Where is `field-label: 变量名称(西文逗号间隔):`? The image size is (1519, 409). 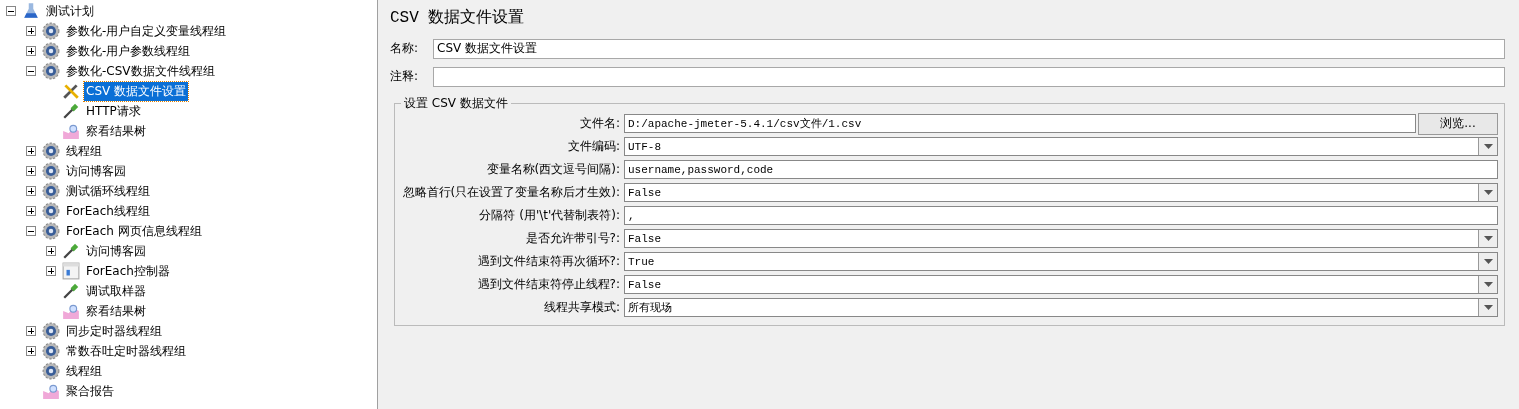
field-label: 变量名称(西文逗号间隔): is located at coordinates (553, 169).